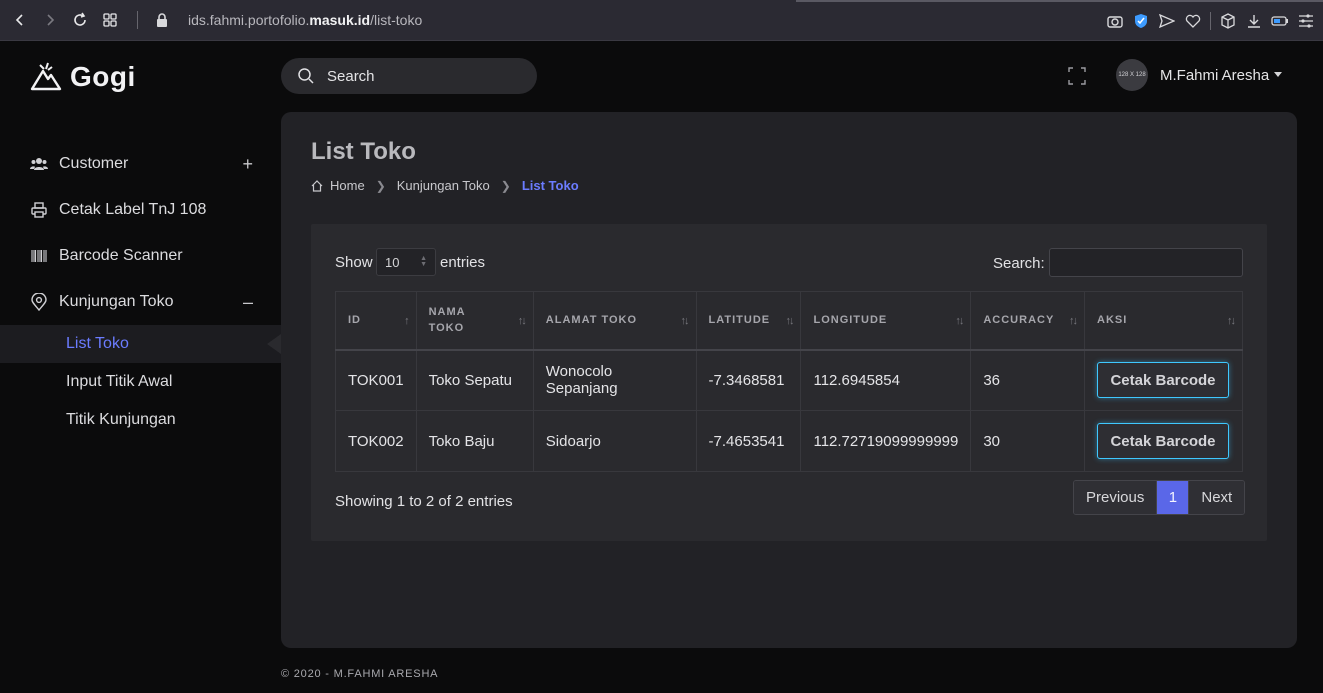 Image resolution: width=1323 pixels, height=693 pixels. Describe the element at coordinates (46, 76) in the screenshot. I see `mountain-logo-icon` at that location.